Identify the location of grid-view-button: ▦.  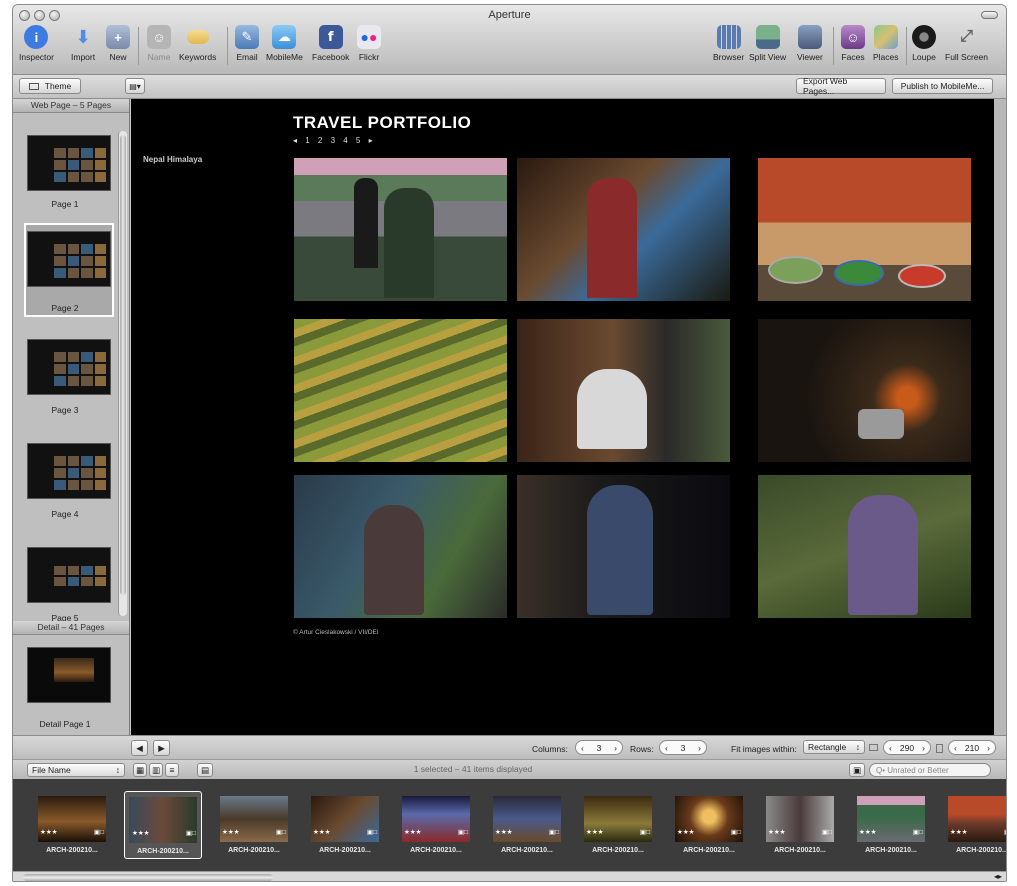
(140, 770).